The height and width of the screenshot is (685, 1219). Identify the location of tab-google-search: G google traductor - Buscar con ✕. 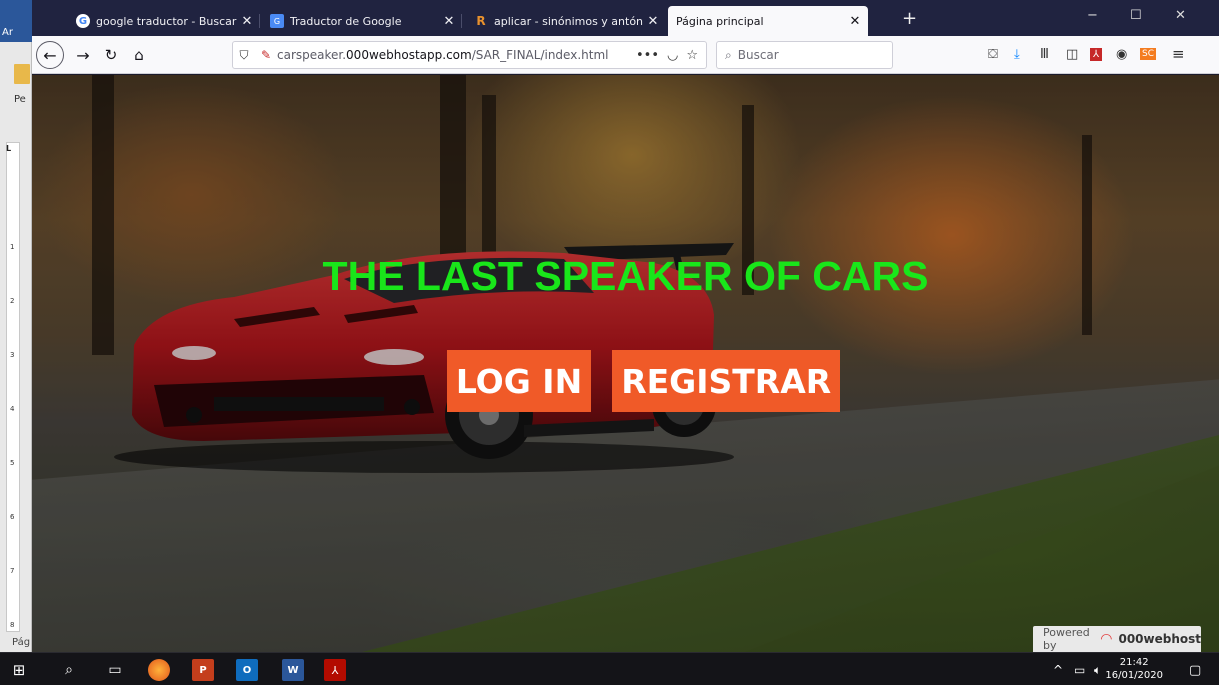
(164, 21).